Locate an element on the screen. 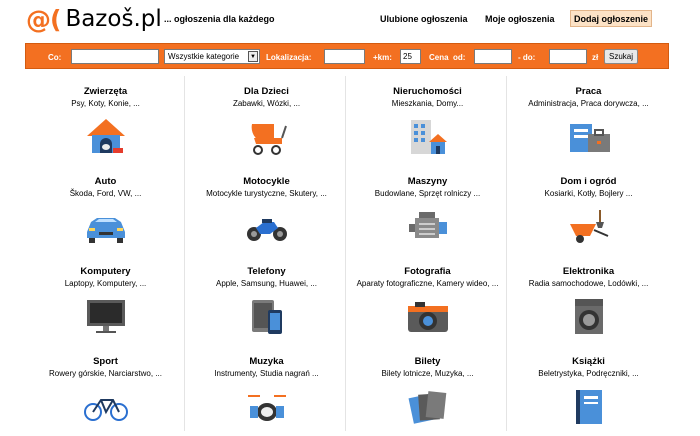 The width and height of the screenshot is (700, 436). motorcycle-icon is located at coordinates (266, 230).